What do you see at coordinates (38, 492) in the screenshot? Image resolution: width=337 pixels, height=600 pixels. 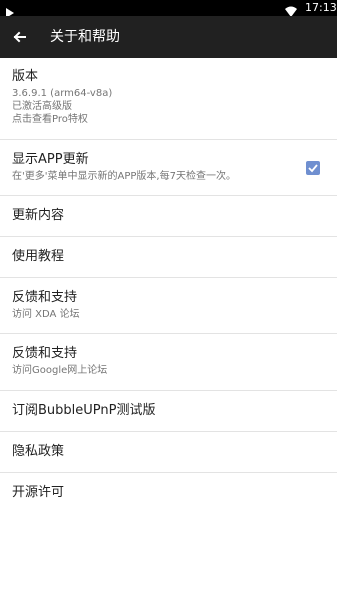 I see `item-title: 开源许可` at bounding box center [38, 492].